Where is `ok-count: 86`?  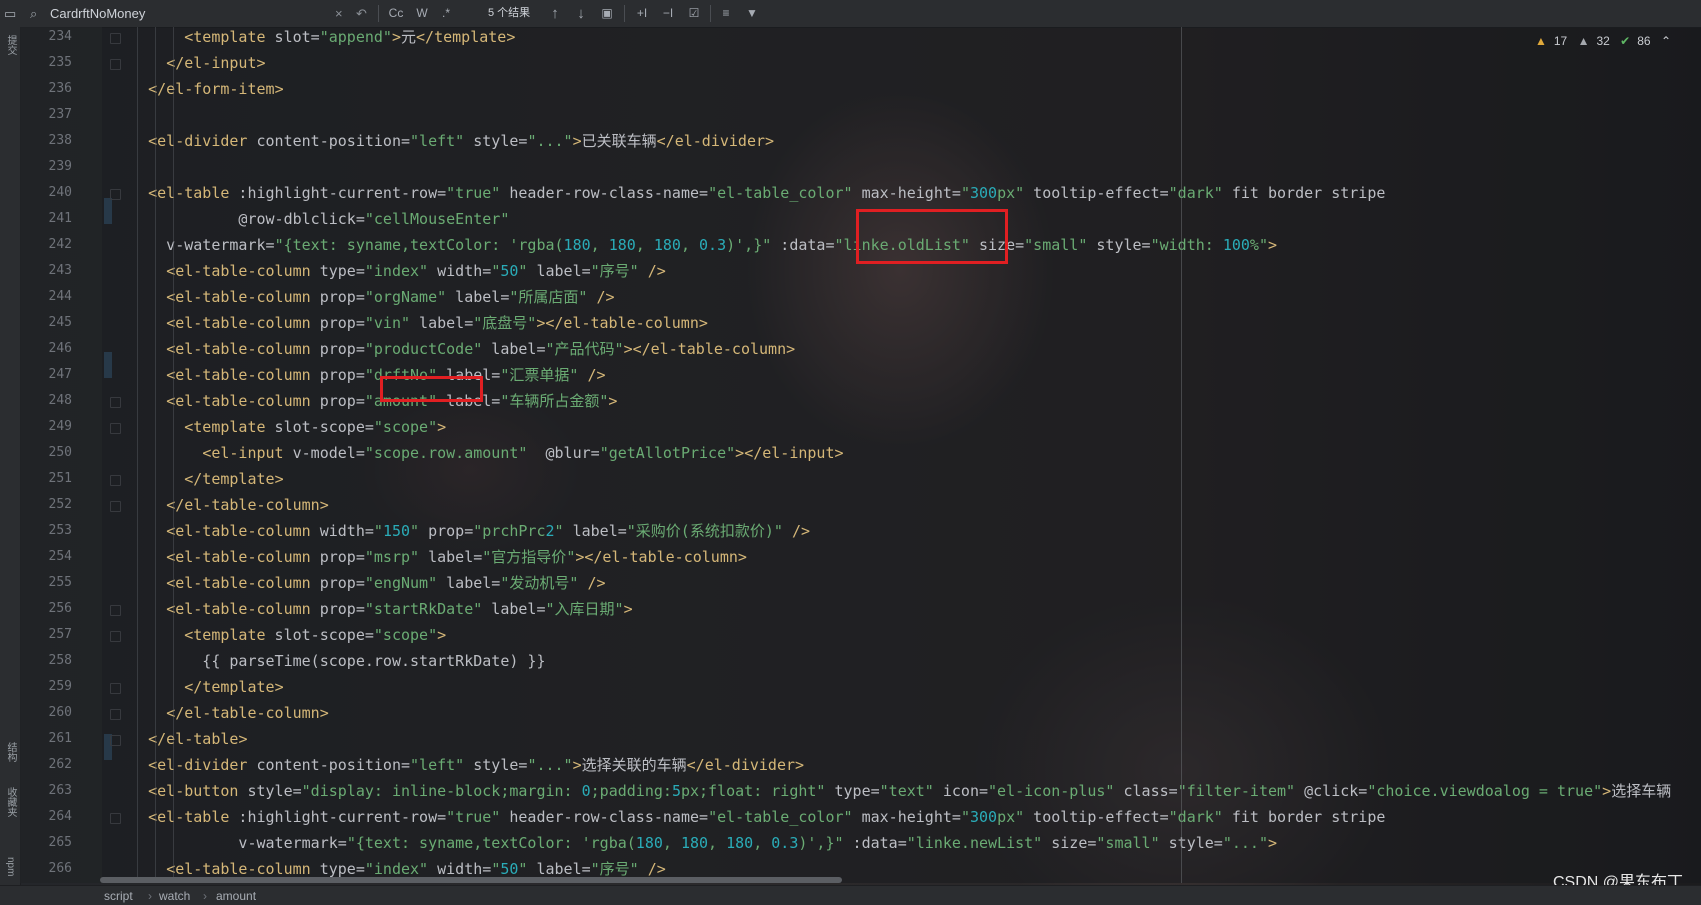 ok-count: 86 is located at coordinates (1644, 41).